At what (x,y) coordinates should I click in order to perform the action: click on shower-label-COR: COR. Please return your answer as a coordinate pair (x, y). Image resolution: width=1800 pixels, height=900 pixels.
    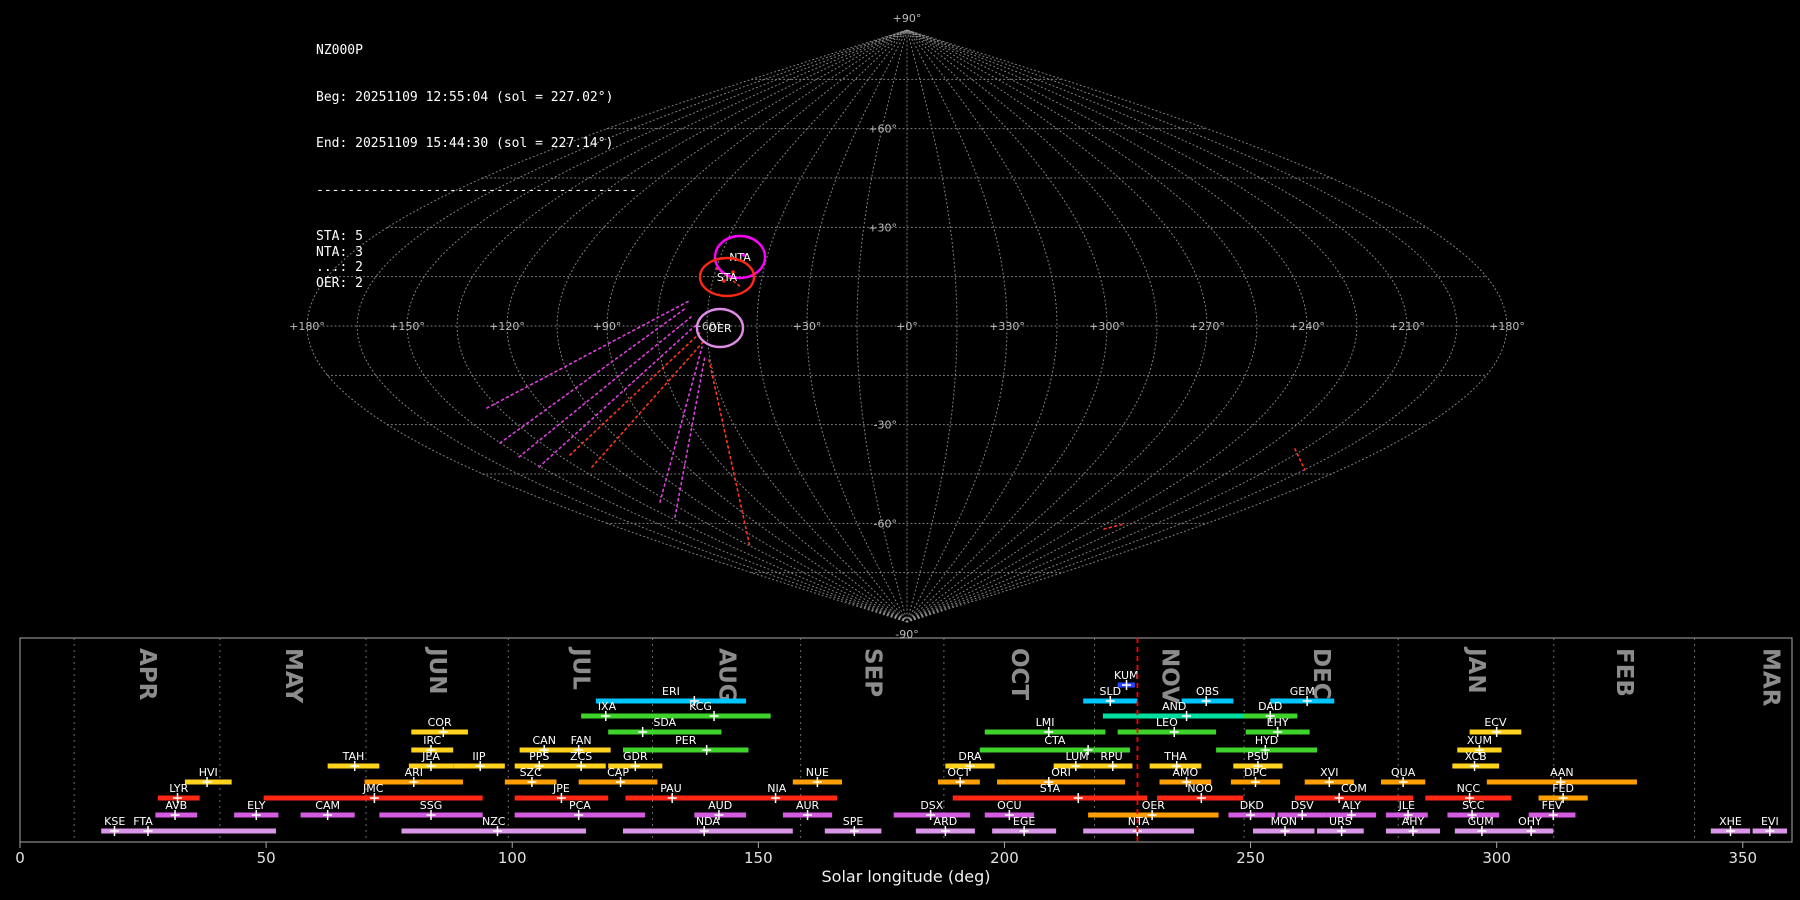
    Looking at the image, I should click on (440, 722).